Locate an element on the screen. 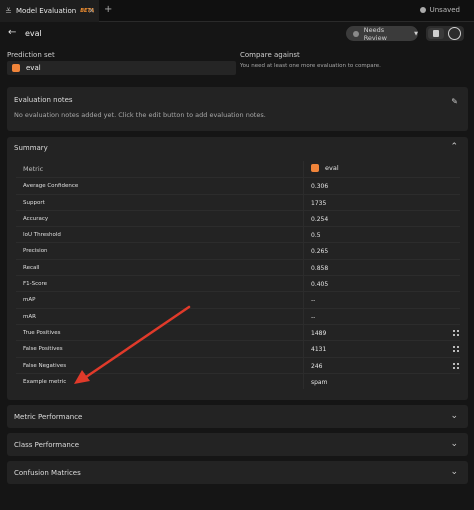 The width and height of the screenshot is (474, 510). metric-name: Recall is located at coordinates (31, 267).